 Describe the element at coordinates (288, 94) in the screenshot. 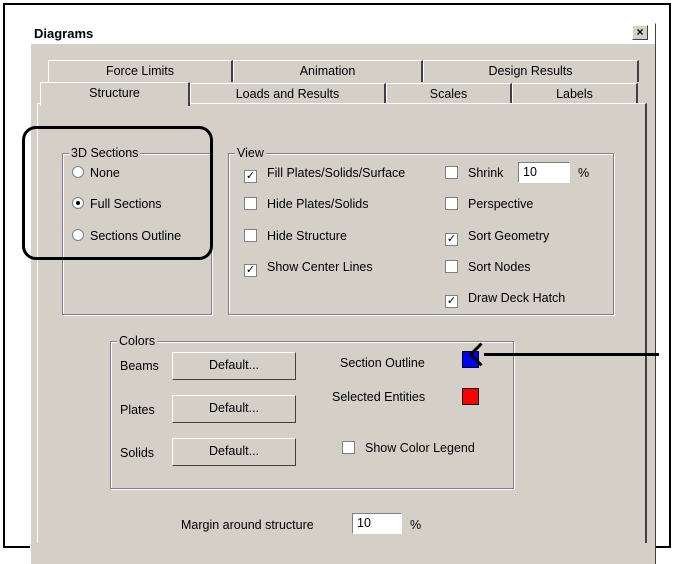

I see `tab-loads-and-results: Loads and Results` at that location.